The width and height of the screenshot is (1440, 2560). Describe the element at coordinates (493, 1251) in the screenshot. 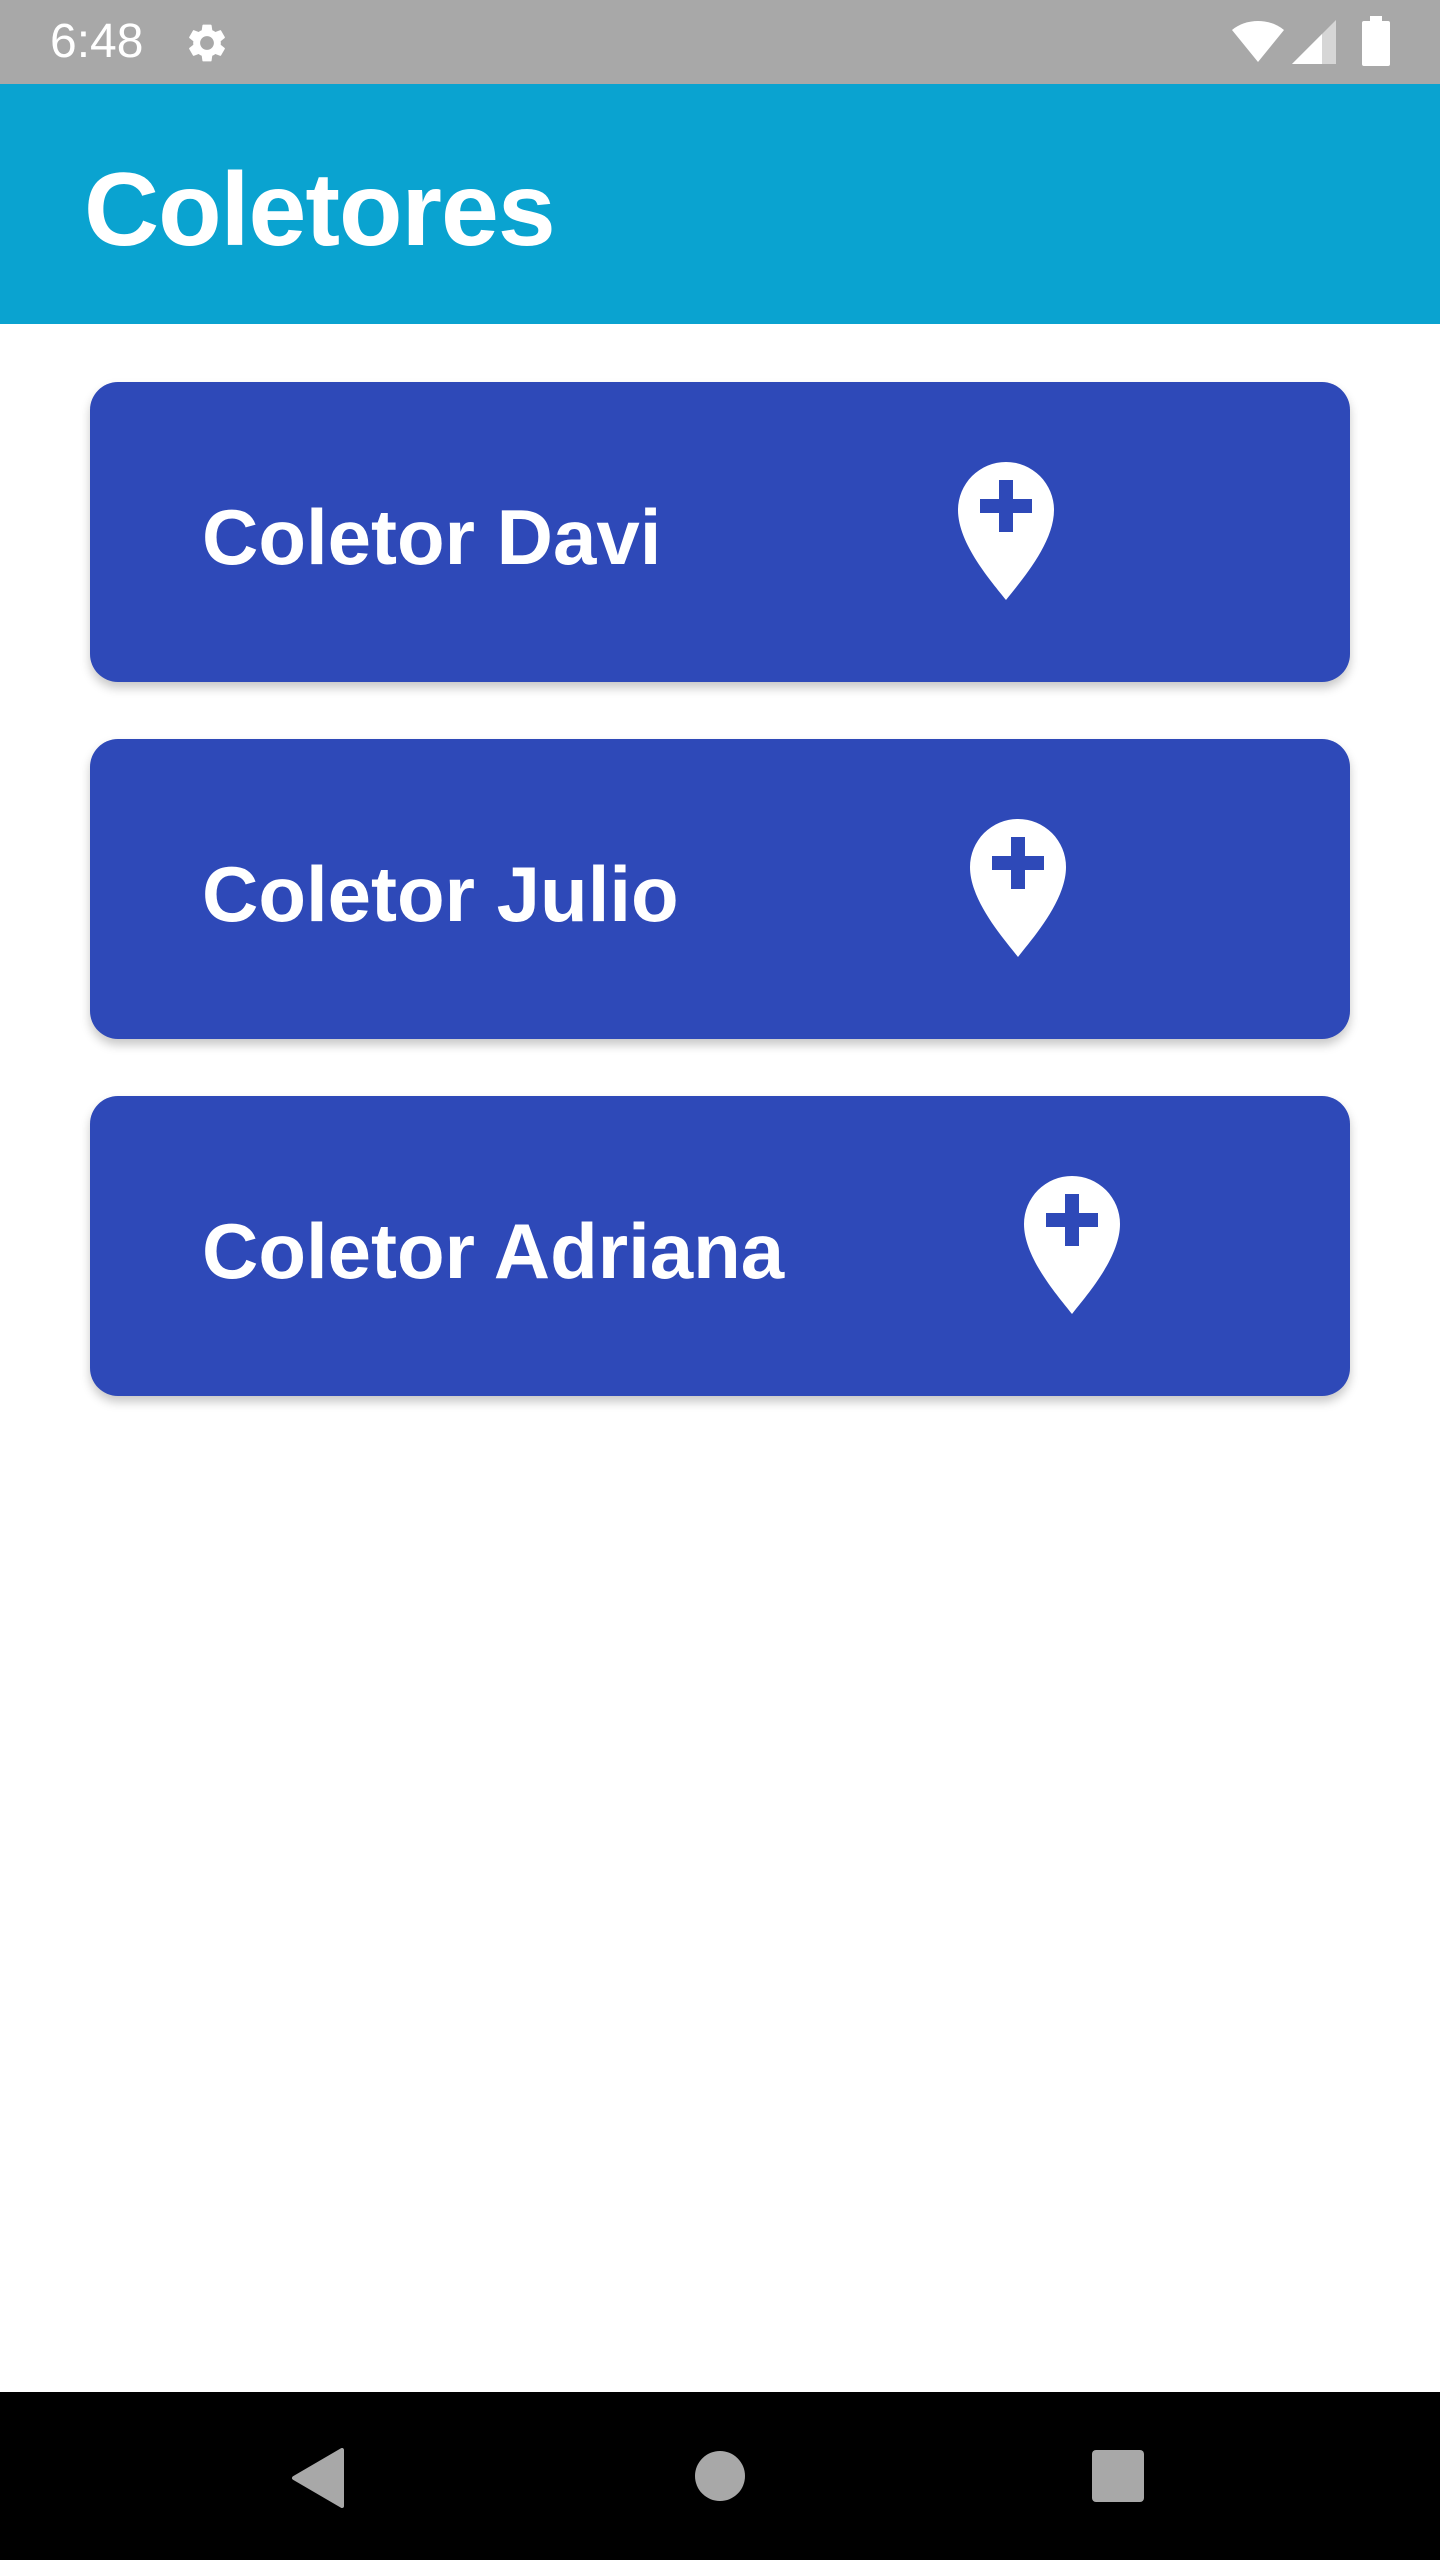

I see `collector-label: Coletor Adriana` at that location.